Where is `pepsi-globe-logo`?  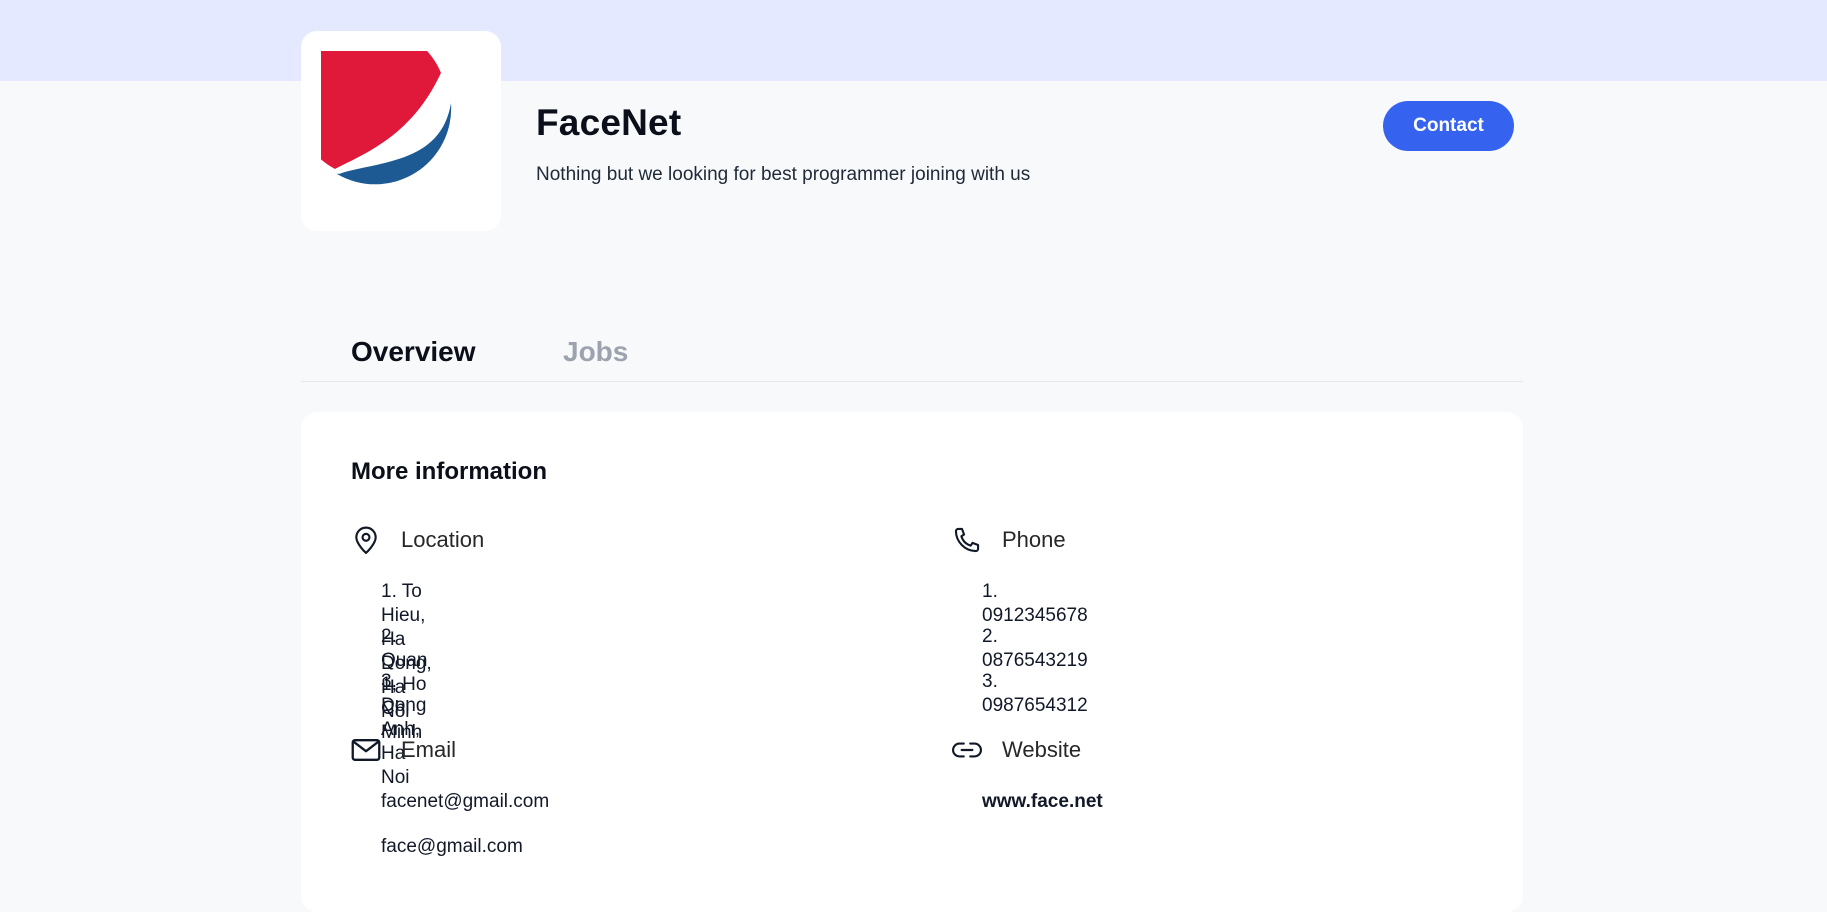
pepsi-globe-logo is located at coordinates (386, 118).